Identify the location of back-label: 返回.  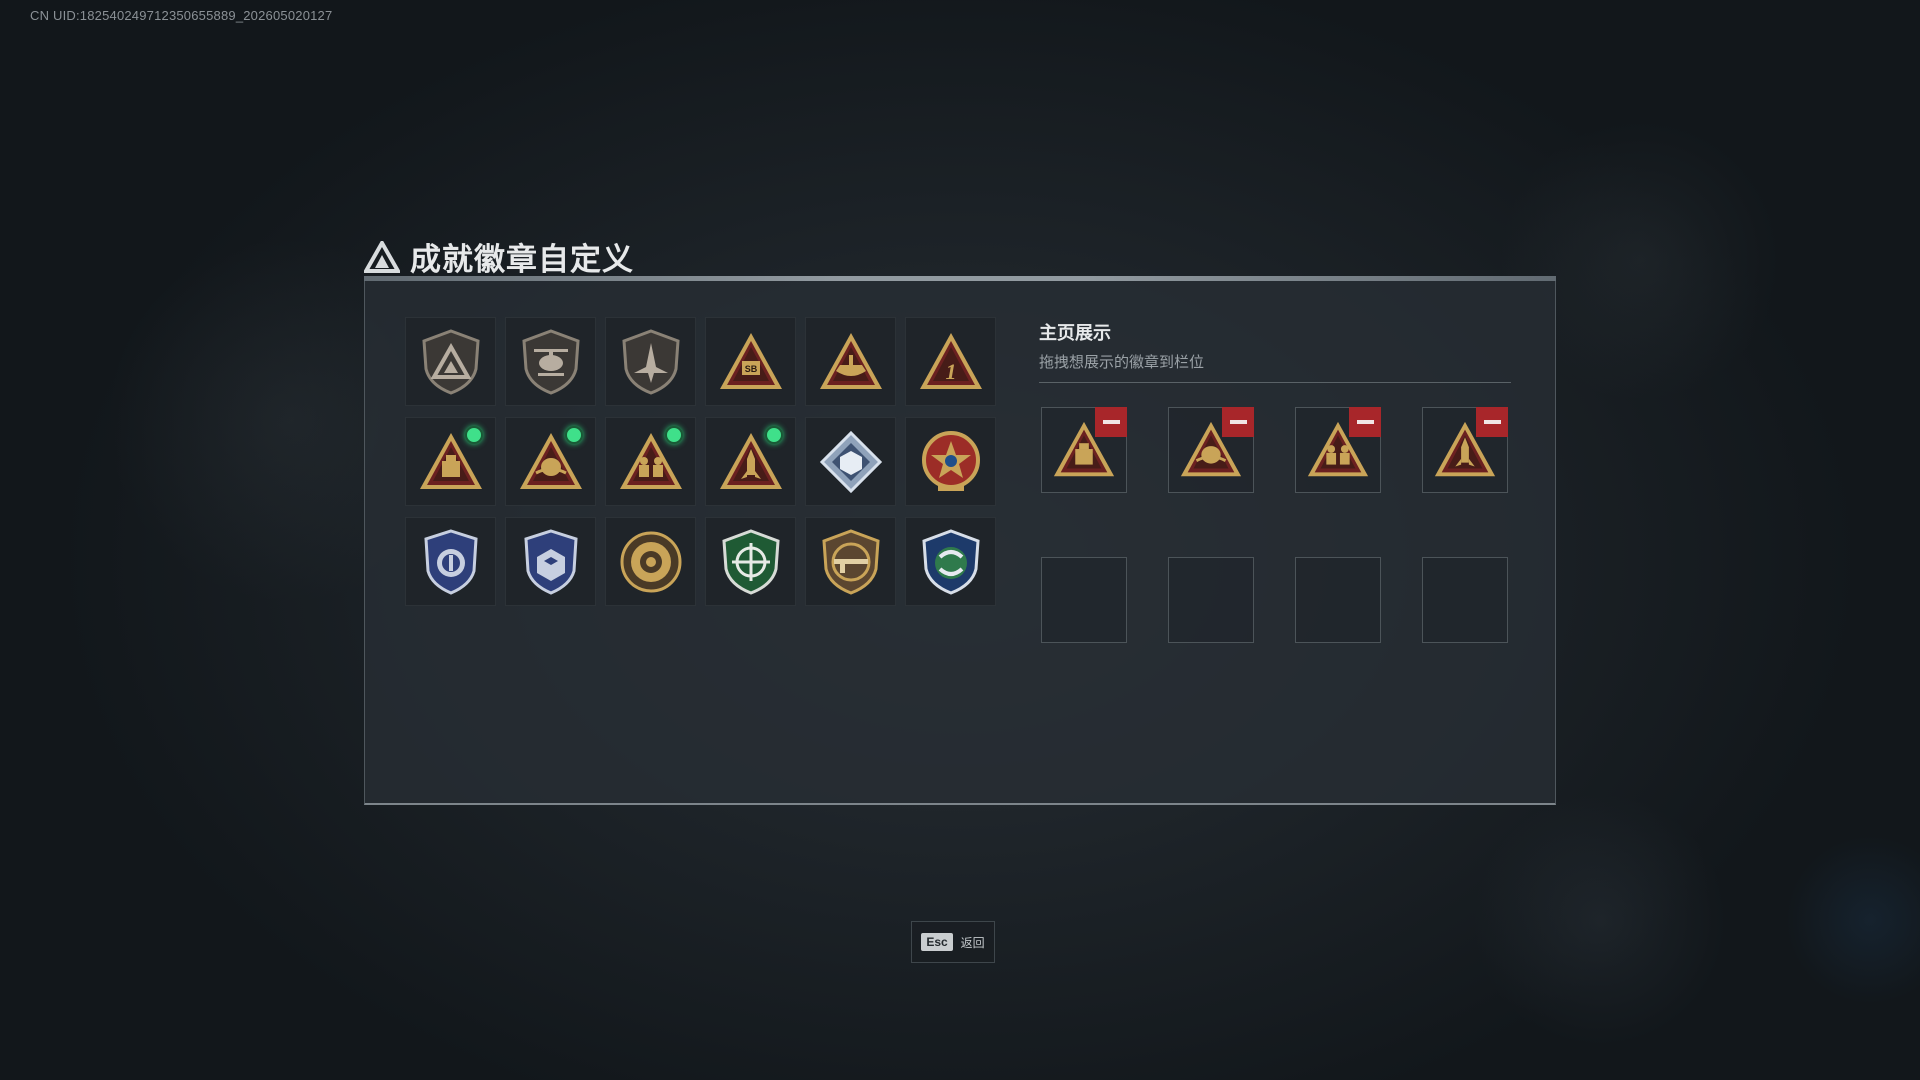
(972, 942).